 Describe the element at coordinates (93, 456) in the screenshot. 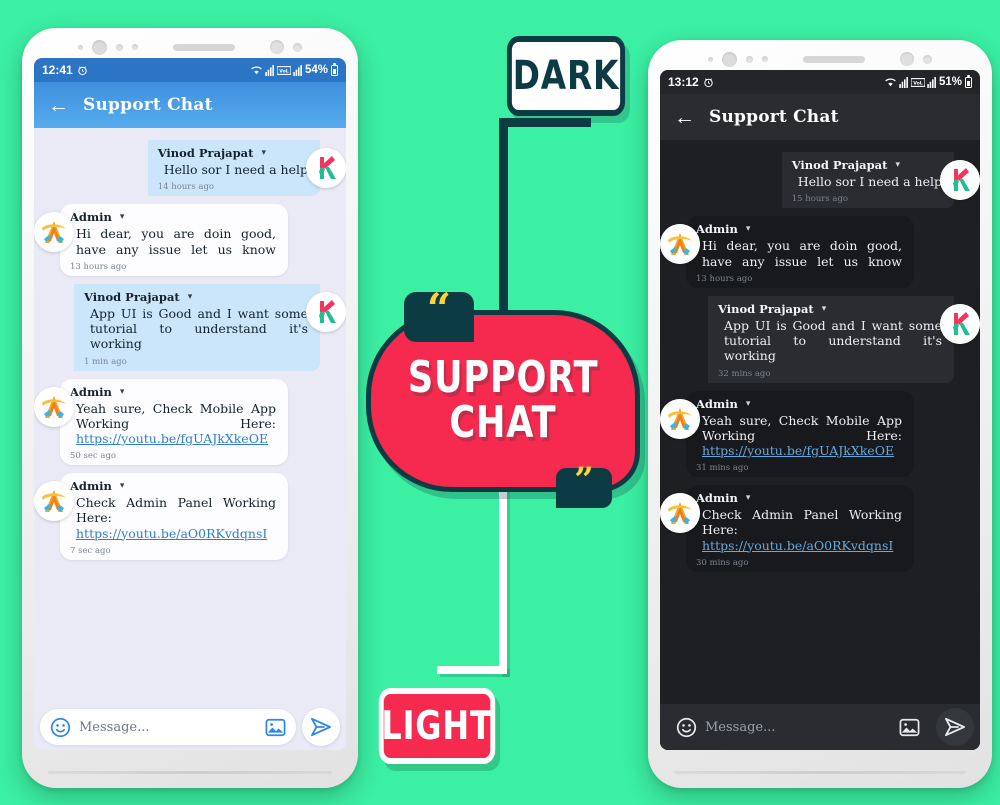

I see `message-timestamp: 50 sec ago` at that location.